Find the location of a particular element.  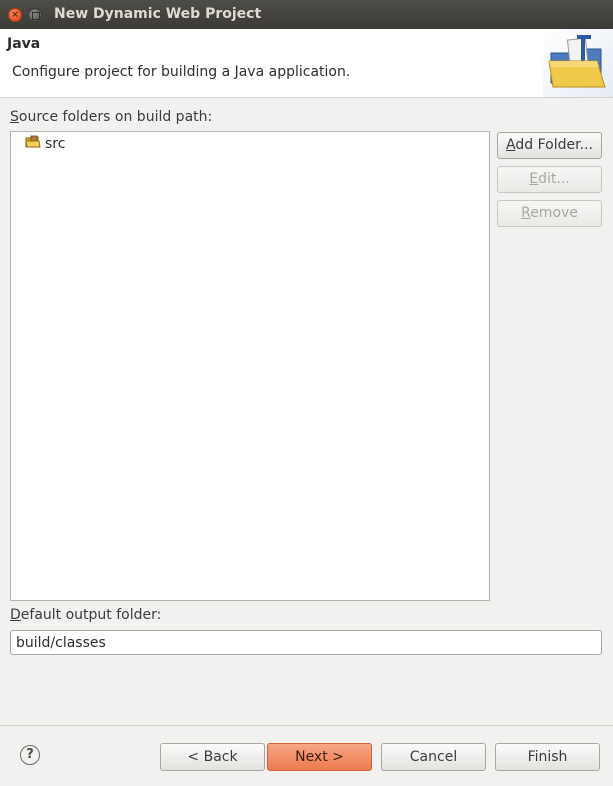

list-item-label: src is located at coordinates (55, 144).